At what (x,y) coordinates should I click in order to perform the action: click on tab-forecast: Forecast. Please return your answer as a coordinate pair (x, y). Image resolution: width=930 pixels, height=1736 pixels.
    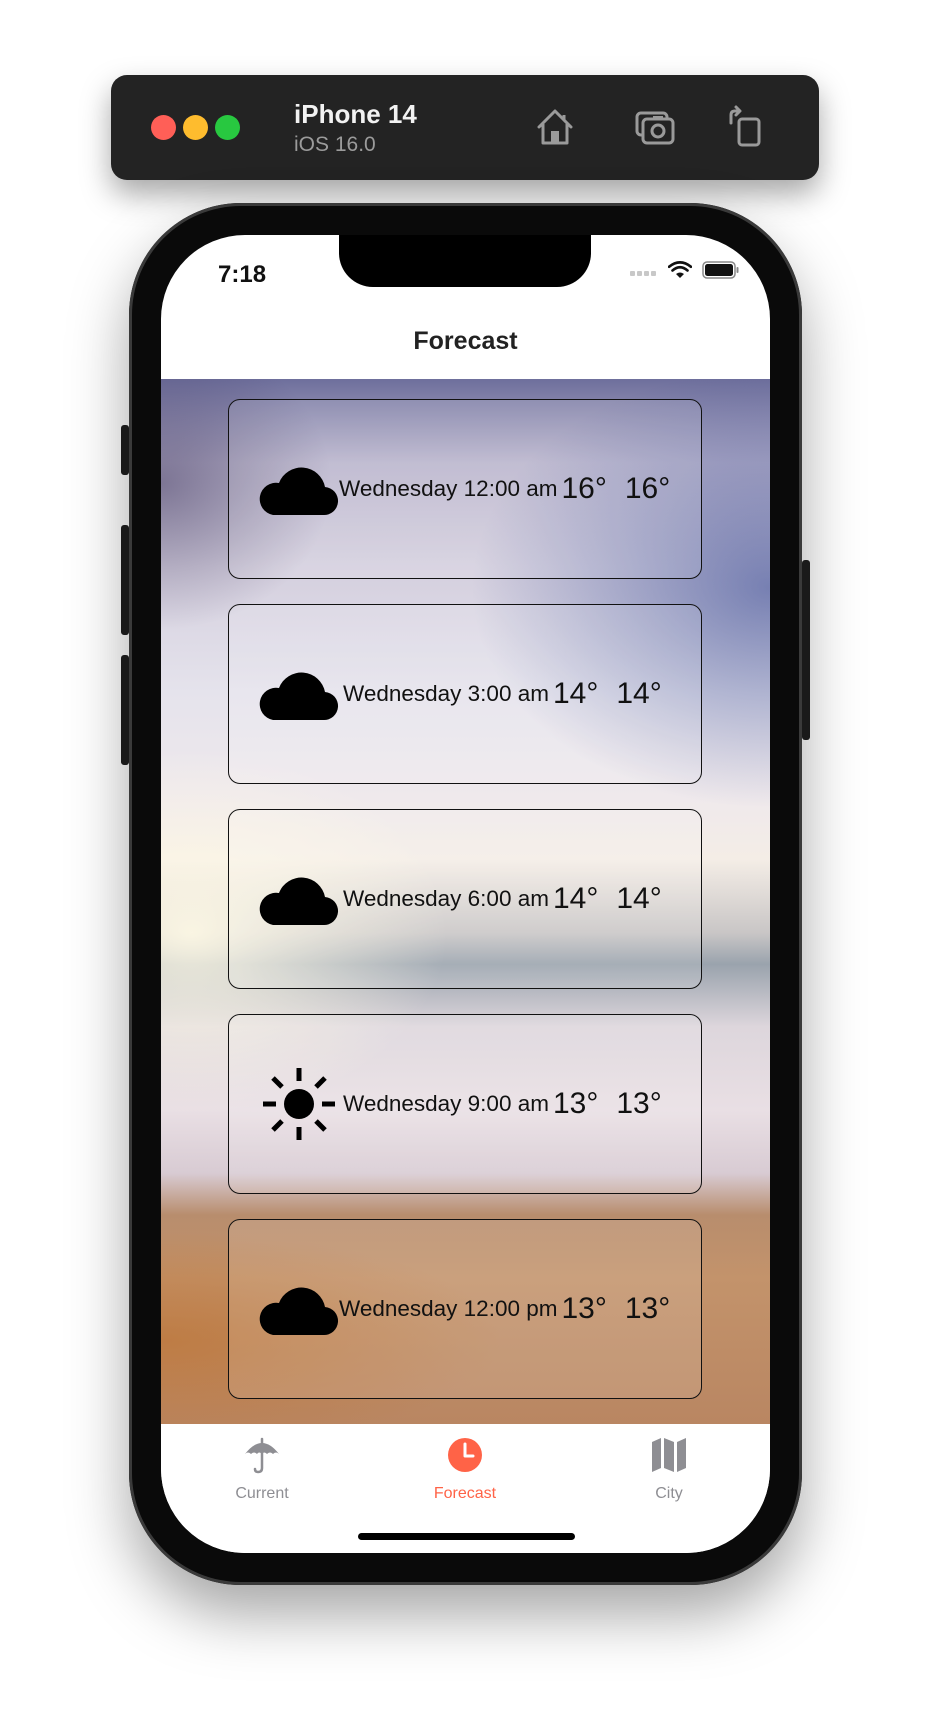
    Looking at the image, I should click on (465, 1469).